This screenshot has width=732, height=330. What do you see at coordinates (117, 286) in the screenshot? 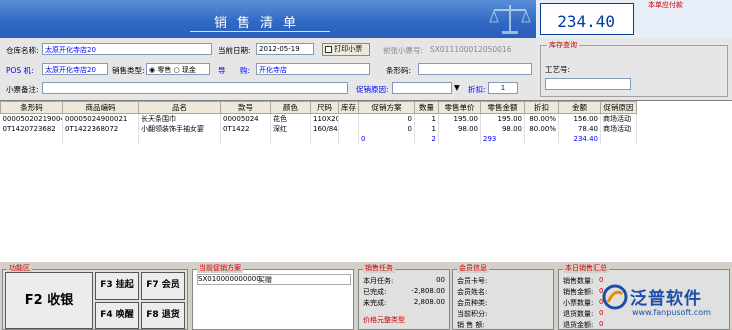
I see `hold-button: F3 挂起` at bounding box center [117, 286].